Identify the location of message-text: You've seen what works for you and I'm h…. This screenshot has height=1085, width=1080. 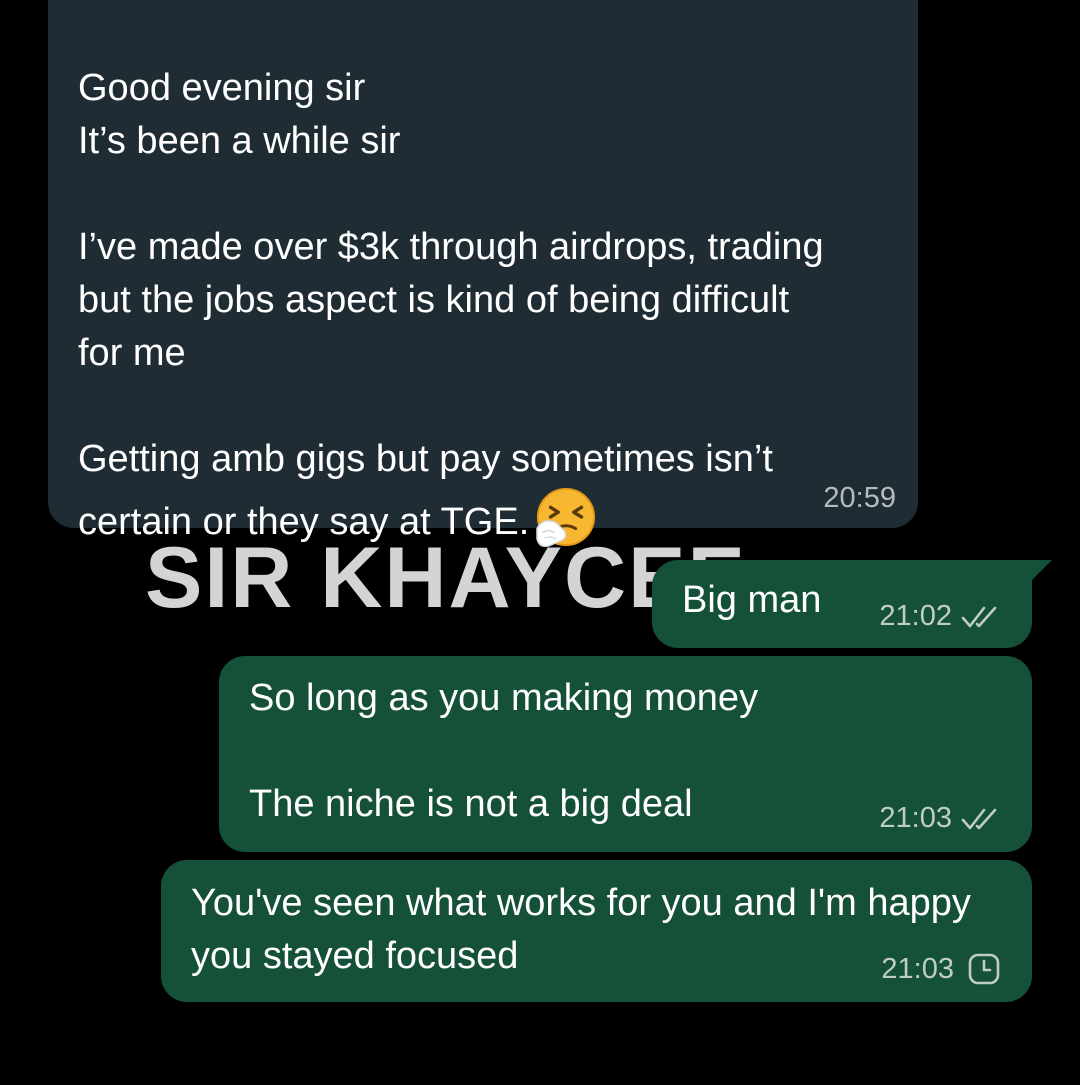
(581, 929).